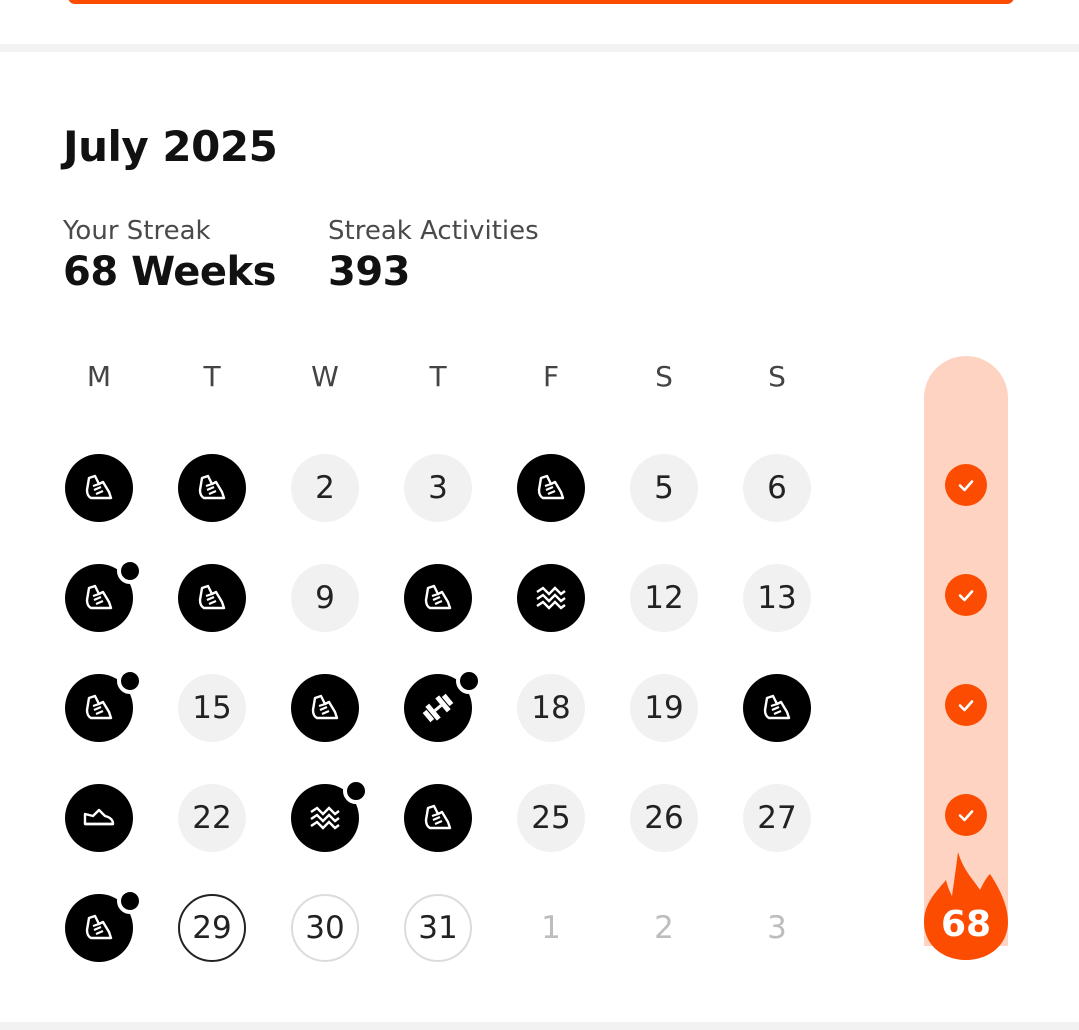 Image resolution: width=1079 pixels, height=1030 pixels. Describe the element at coordinates (433, 231) in the screenshot. I see `activities-label: Streak Activities` at that location.